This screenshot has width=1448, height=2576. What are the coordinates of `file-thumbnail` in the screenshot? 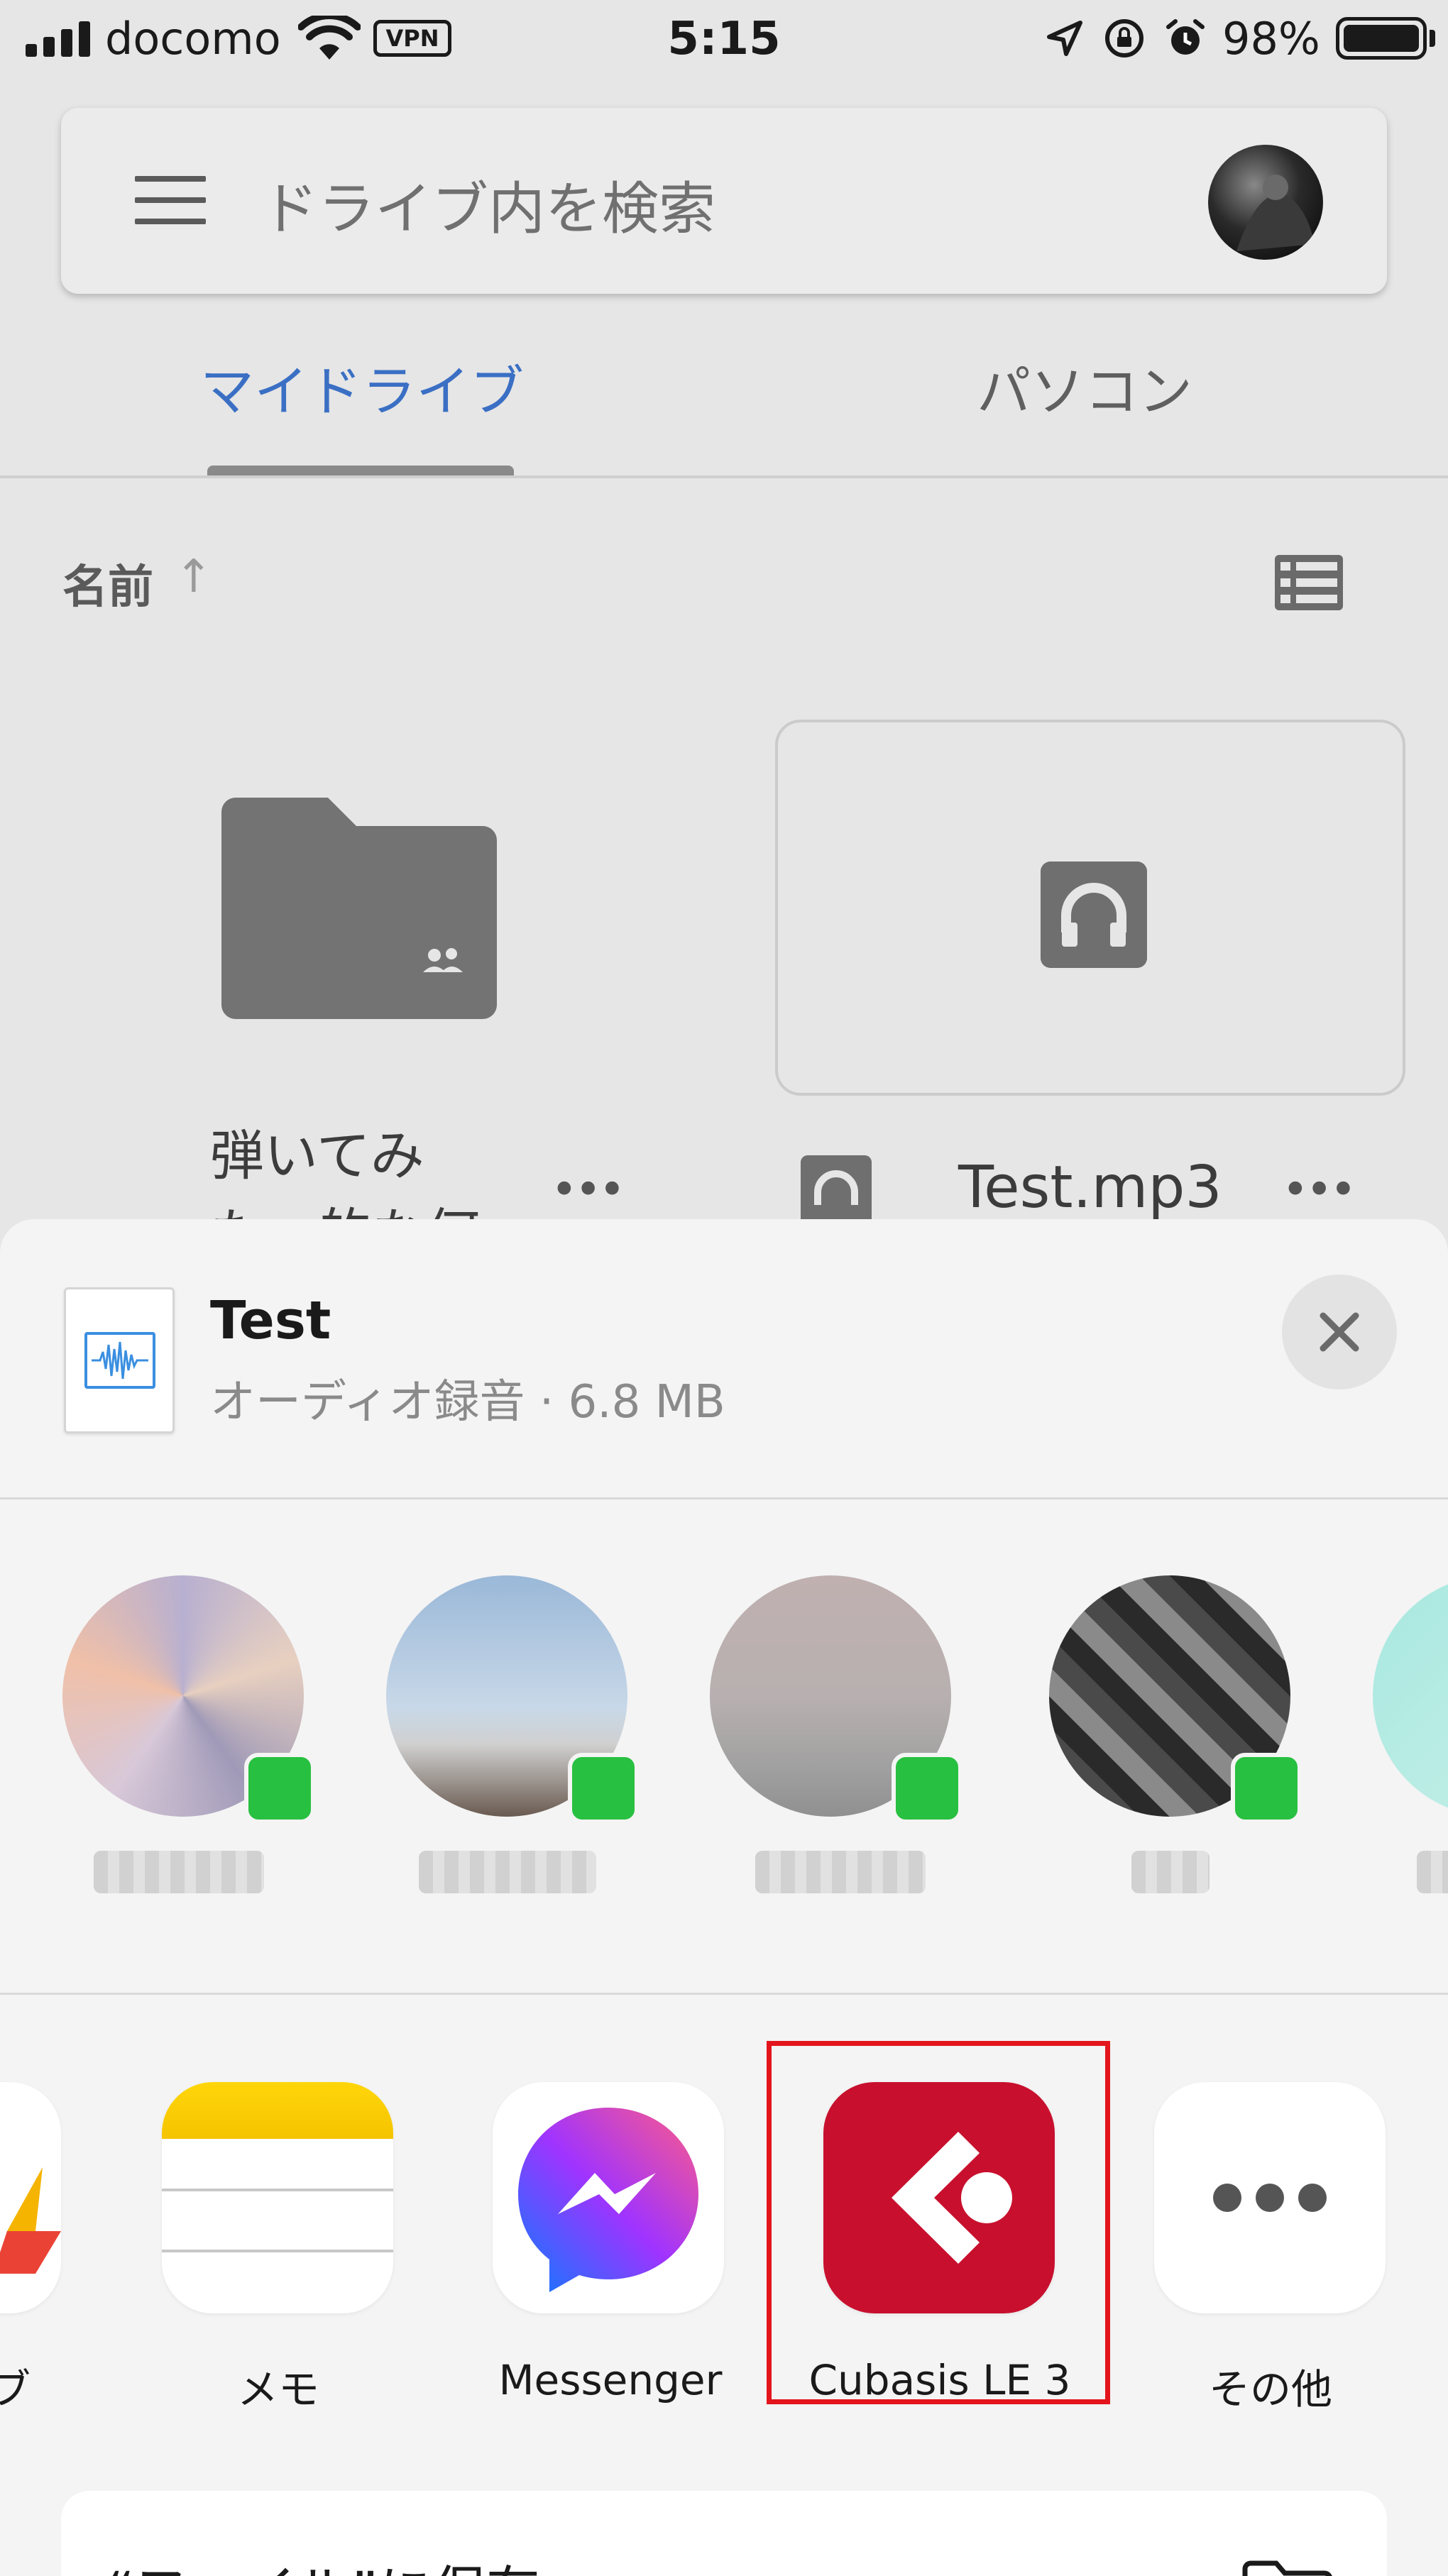 It's located at (1090, 908).